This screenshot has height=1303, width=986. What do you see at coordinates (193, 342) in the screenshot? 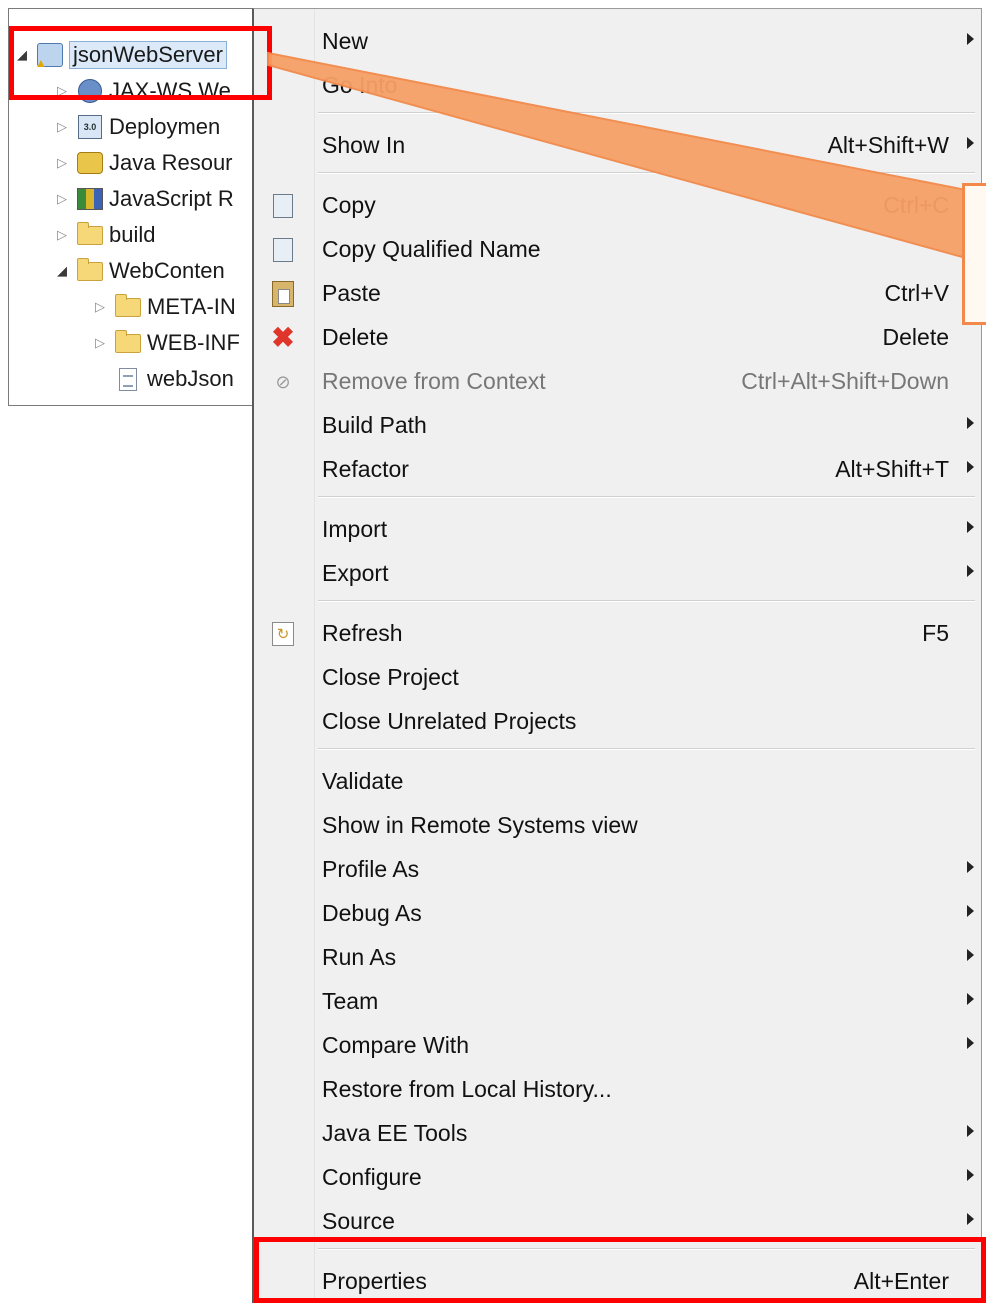
I see `tree-item-label: WEB-INF` at bounding box center [193, 342].